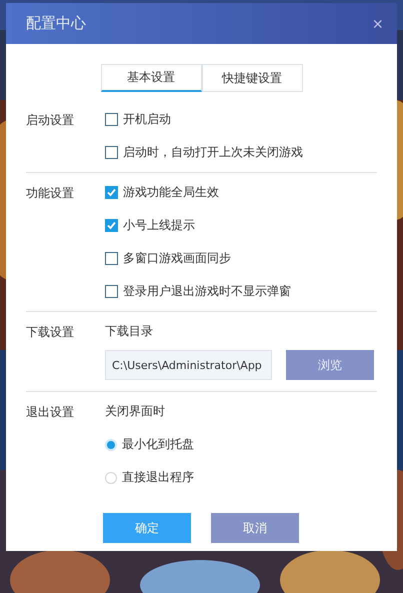 The height and width of the screenshot is (593, 403). Describe the element at coordinates (177, 258) in the screenshot. I see `checkbox-label: 多窗口游戏画面同步` at that location.